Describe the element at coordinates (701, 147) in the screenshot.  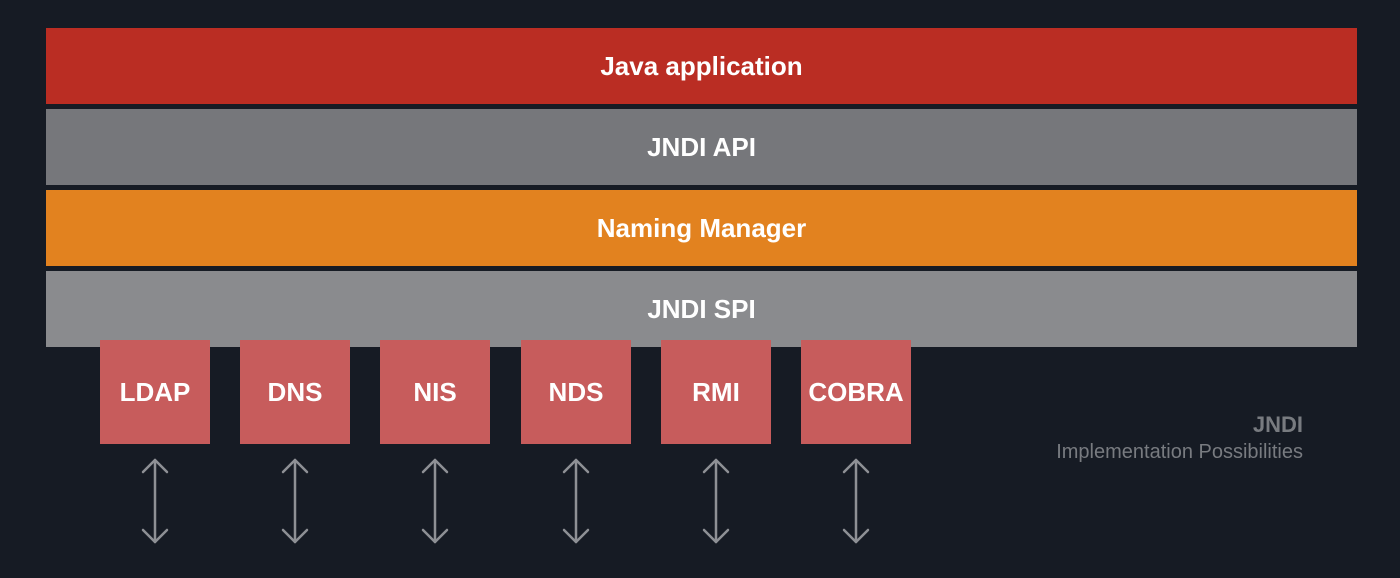
I see `layer-jndi-api: JNDI API` at that location.